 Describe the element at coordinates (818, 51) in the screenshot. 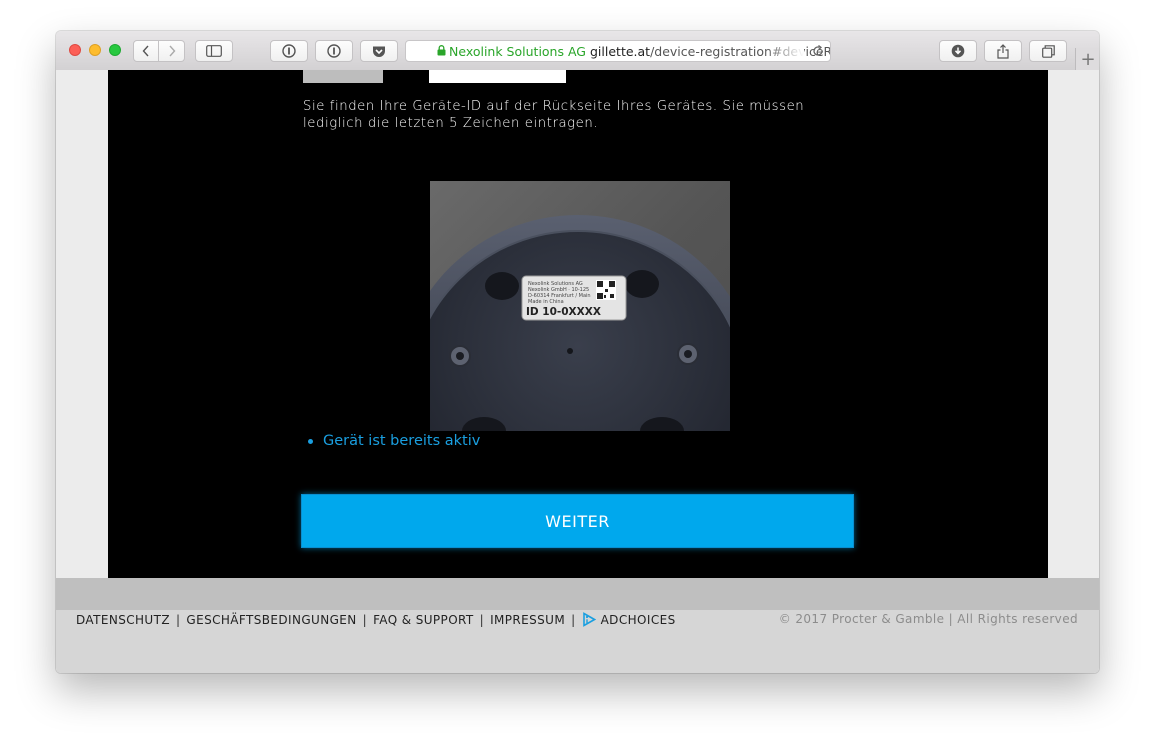

I see `reload-icon` at that location.